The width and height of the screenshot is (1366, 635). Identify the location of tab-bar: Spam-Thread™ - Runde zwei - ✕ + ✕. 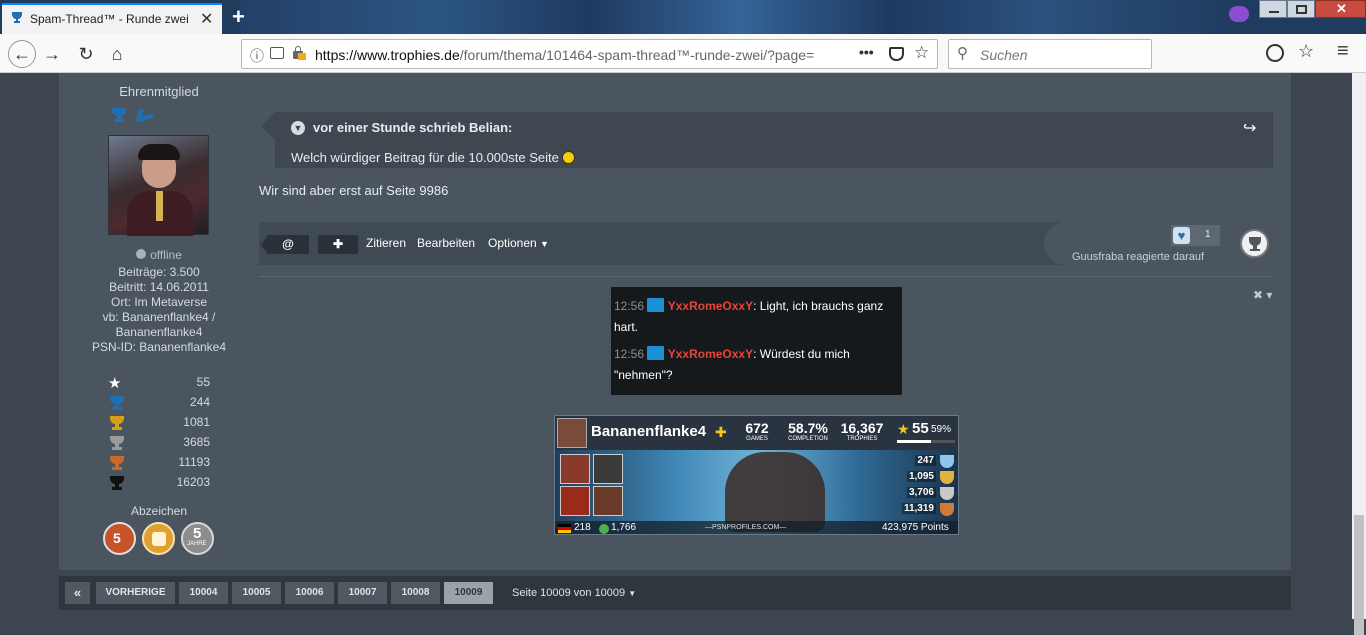
(683, 17).